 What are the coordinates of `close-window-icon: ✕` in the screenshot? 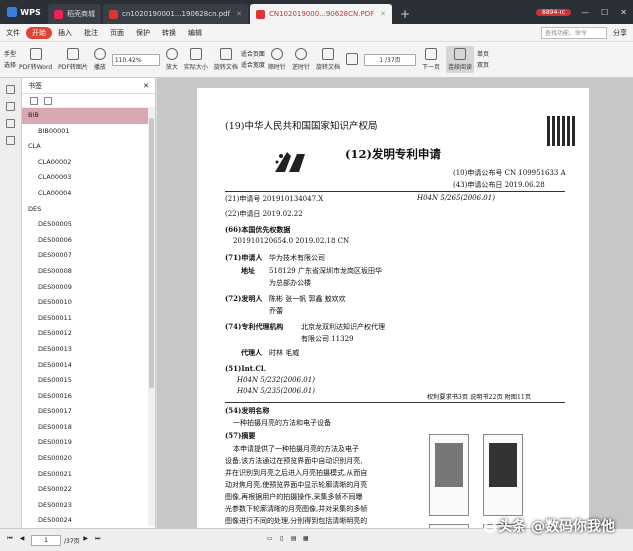 It's located at (623, 12).